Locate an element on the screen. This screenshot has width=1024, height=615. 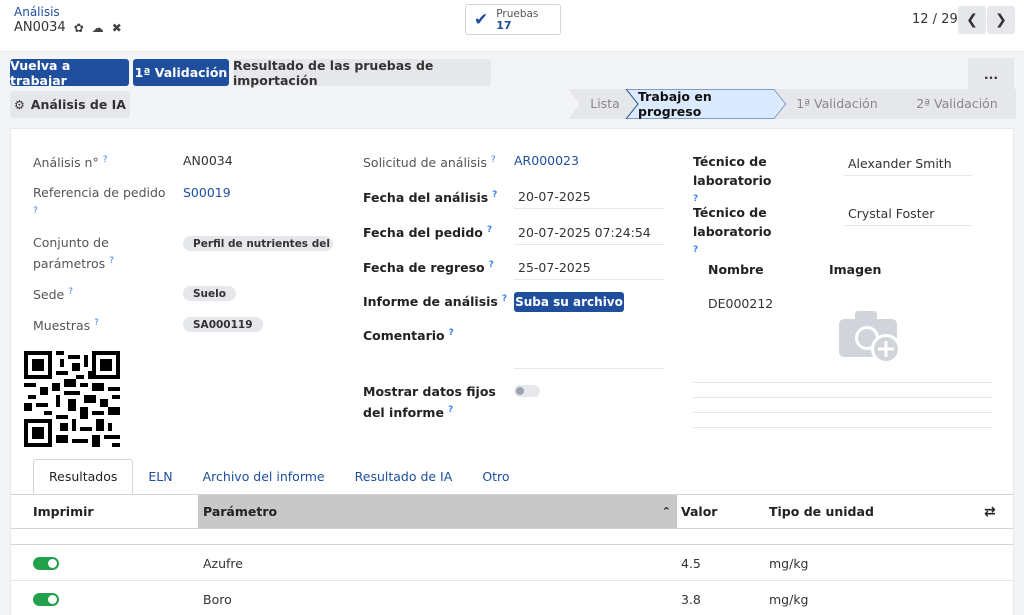
breadcrumb-record: AN0034 ✿ ☁ ✖ is located at coordinates (68, 27).